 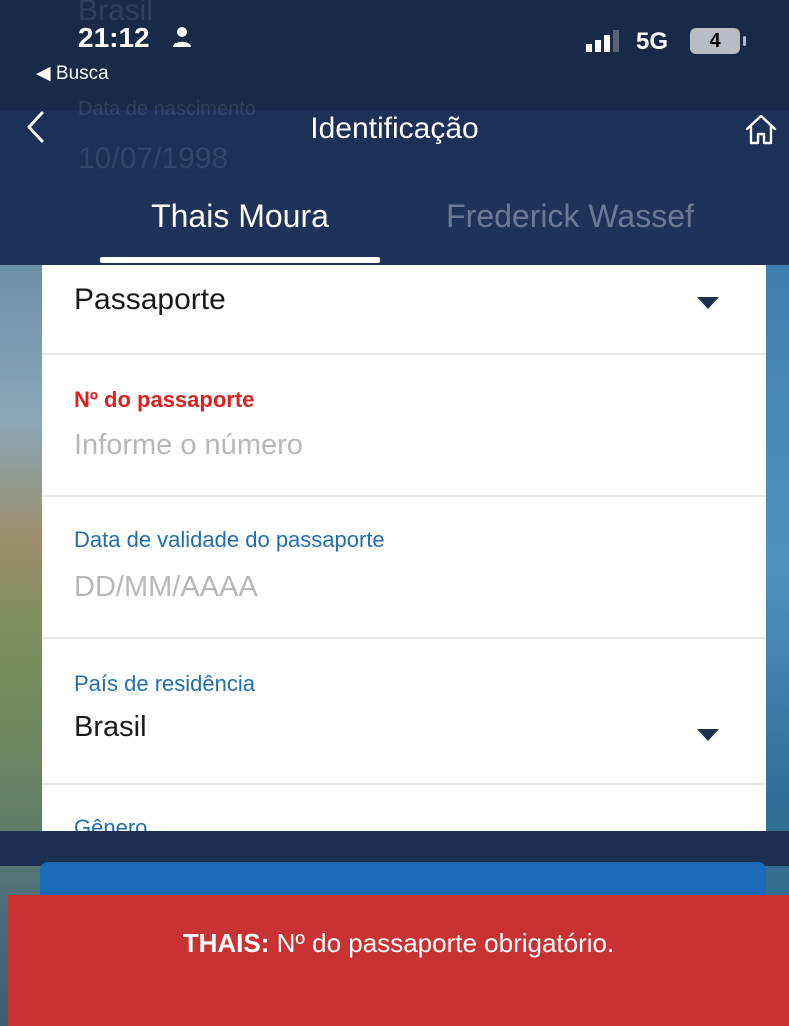 What do you see at coordinates (715, 41) in the screenshot?
I see `battery-icon: 4` at bounding box center [715, 41].